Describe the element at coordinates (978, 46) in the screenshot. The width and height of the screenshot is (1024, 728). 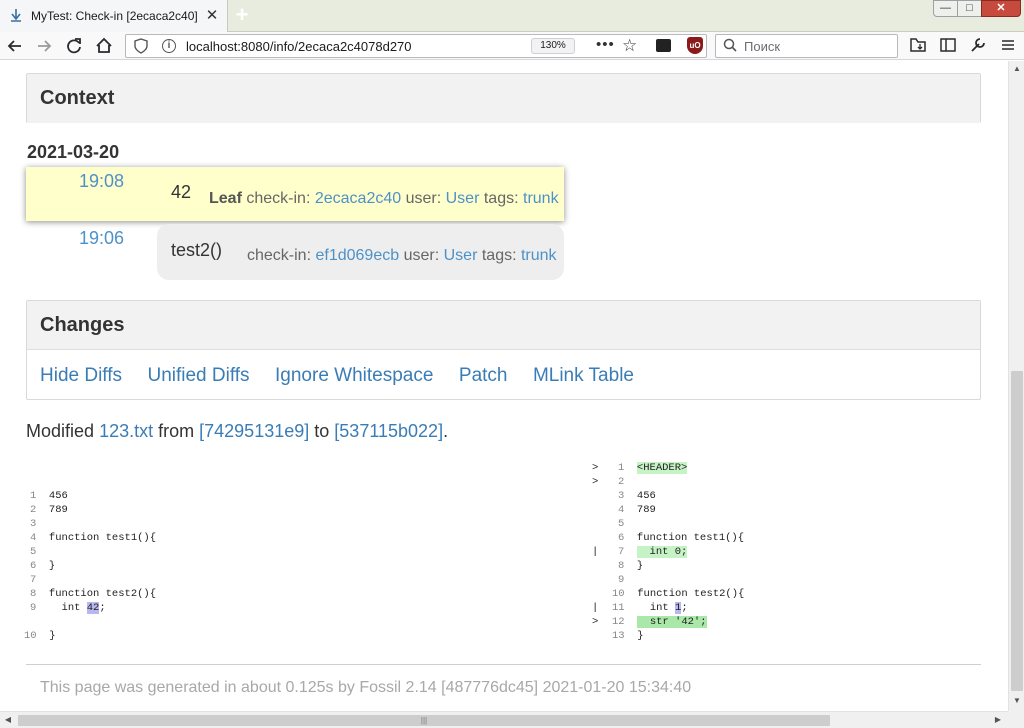
I see `wrench-icon` at that location.